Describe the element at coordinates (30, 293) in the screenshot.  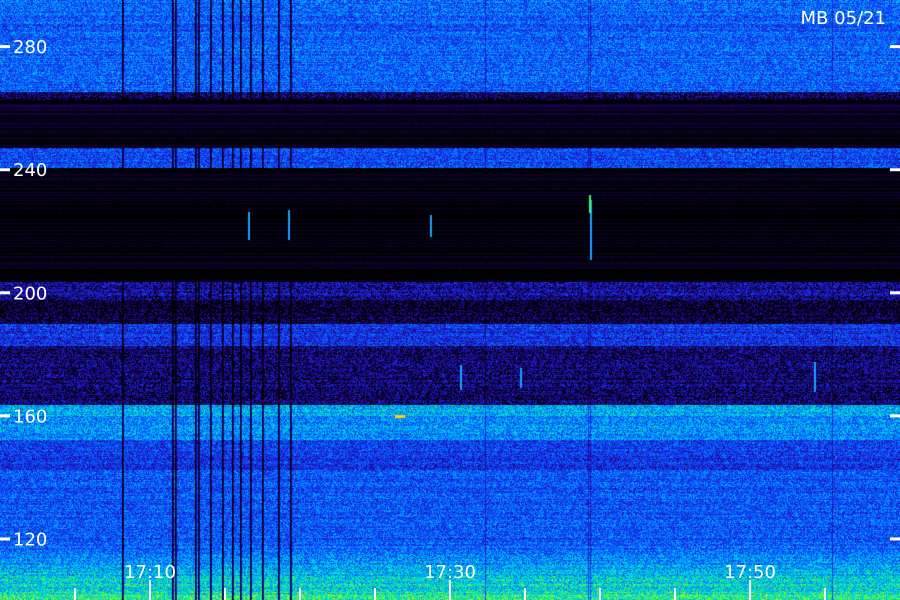
I see `y-tick-label: 200` at that location.